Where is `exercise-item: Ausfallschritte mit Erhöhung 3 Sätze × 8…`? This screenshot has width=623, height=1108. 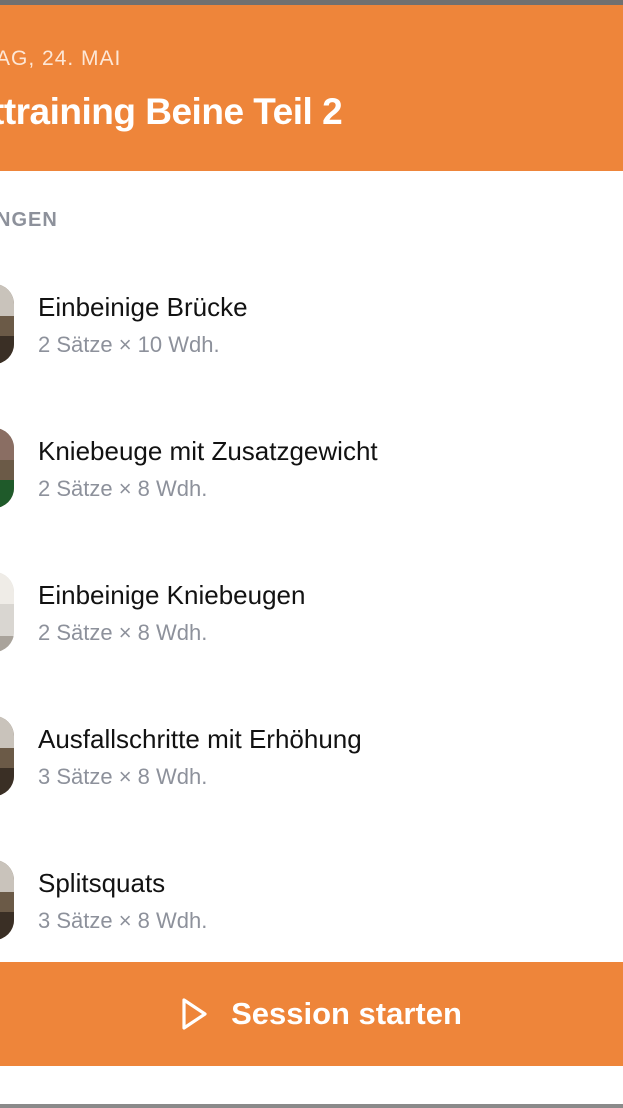 exercise-item: Ausfallschritte mit Erhöhung 3 Sätze × 8… is located at coordinates (311, 761).